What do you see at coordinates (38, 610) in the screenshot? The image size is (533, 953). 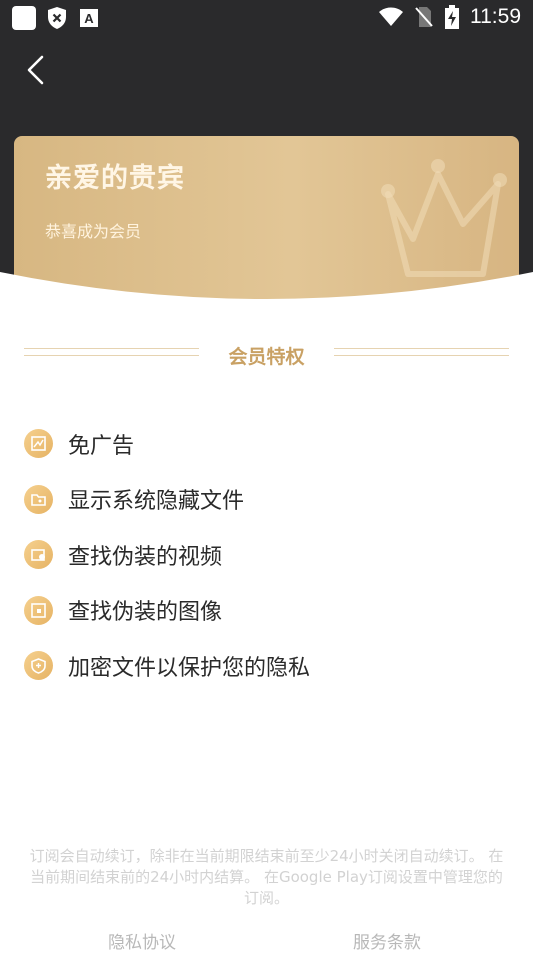 I see `image-icon` at bounding box center [38, 610].